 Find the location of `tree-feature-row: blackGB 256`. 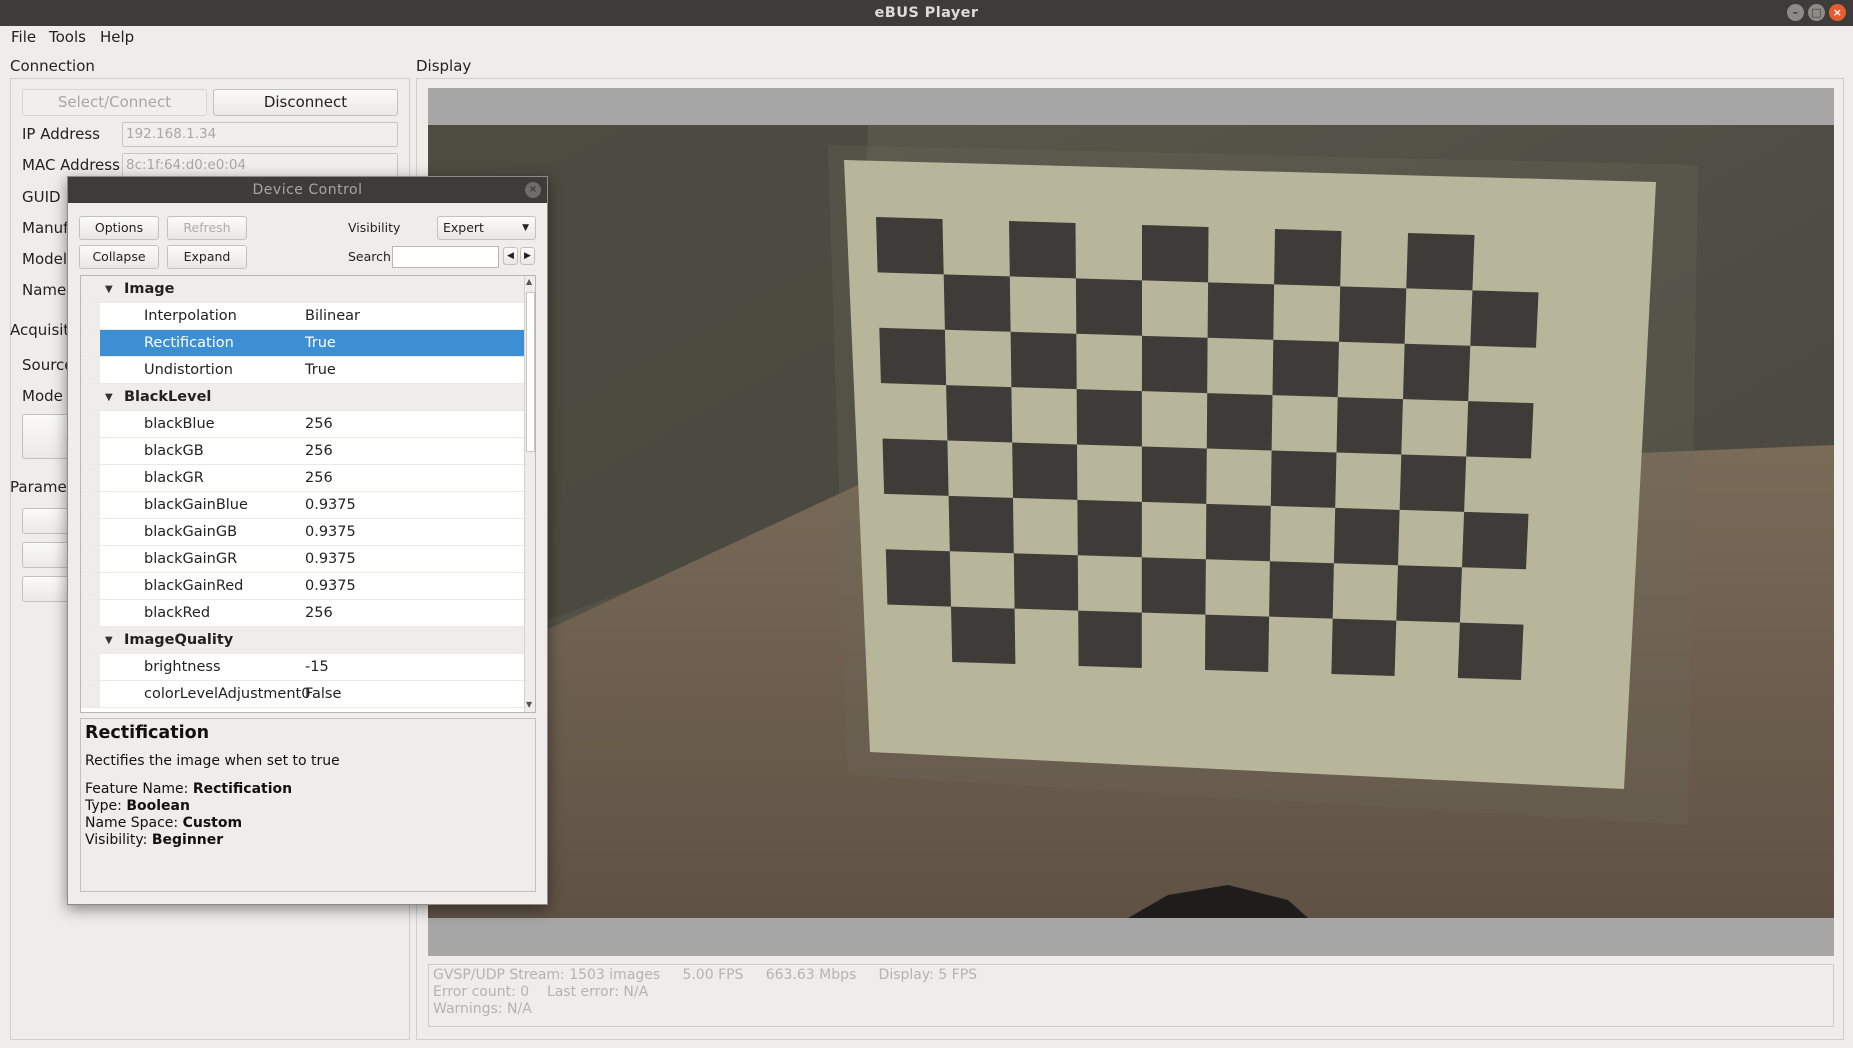

tree-feature-row: blackGB 256 is located at coordinates (302, 451).